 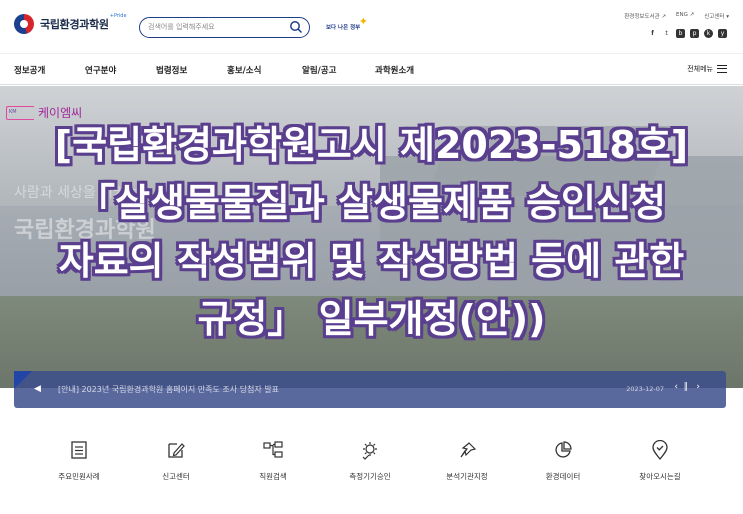 What do you see at coordinates (716, 16) in the screenshot?
I see `util-link-report-center: 신고센터 ▾` at bounding box center [716, 16].